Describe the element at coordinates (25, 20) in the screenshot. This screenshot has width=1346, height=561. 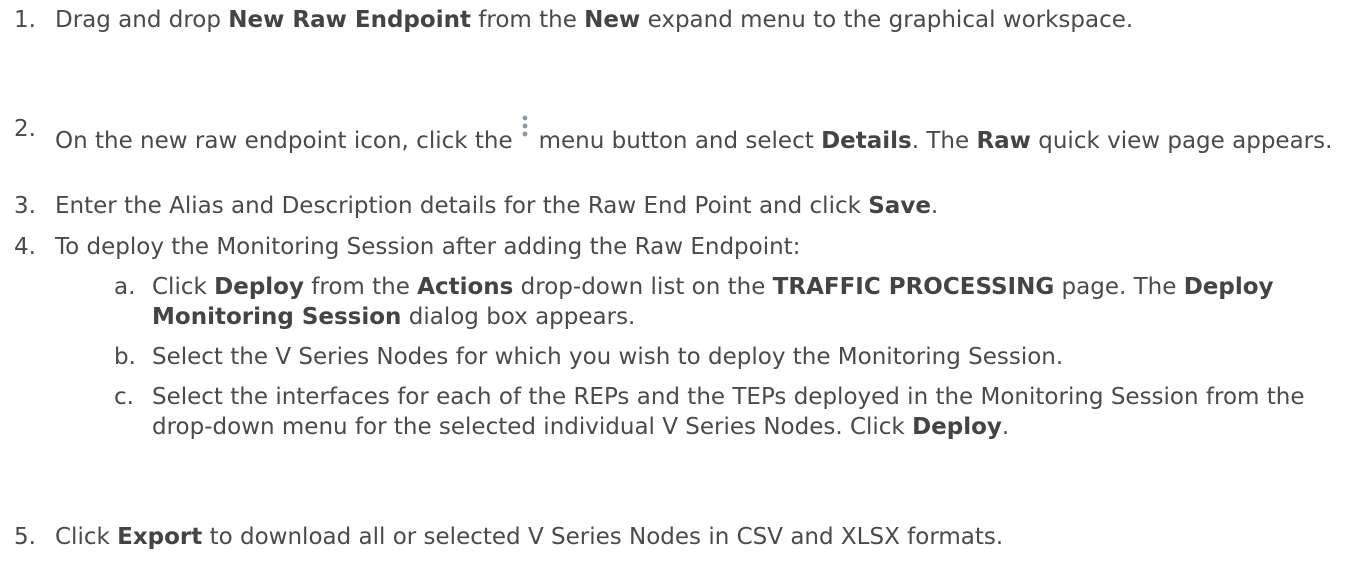
I see `step-number: 1.` at that location.